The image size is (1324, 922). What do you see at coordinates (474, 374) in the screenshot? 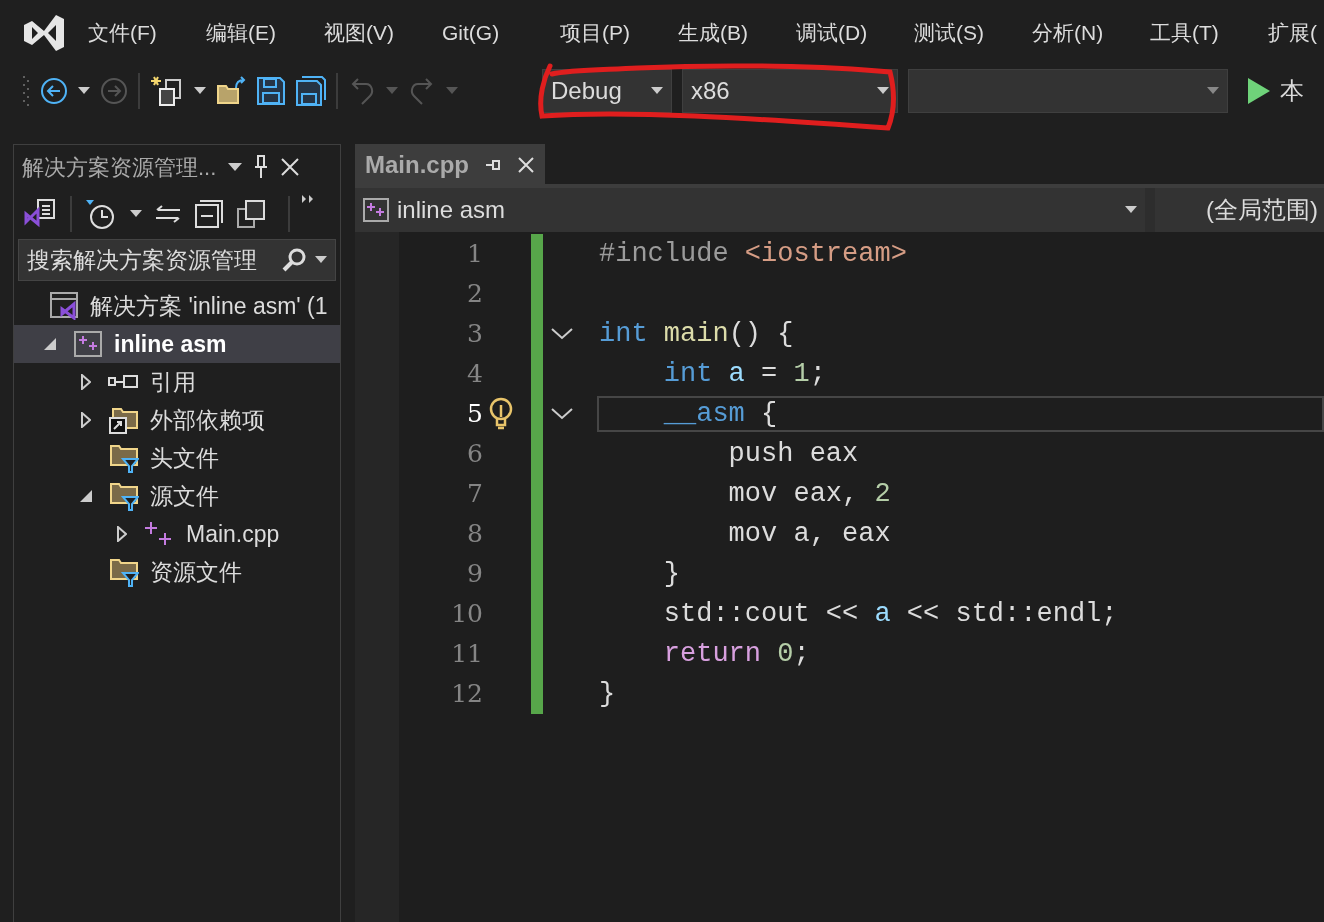
I see `line-number: 4` at bounding box center [474, 374].